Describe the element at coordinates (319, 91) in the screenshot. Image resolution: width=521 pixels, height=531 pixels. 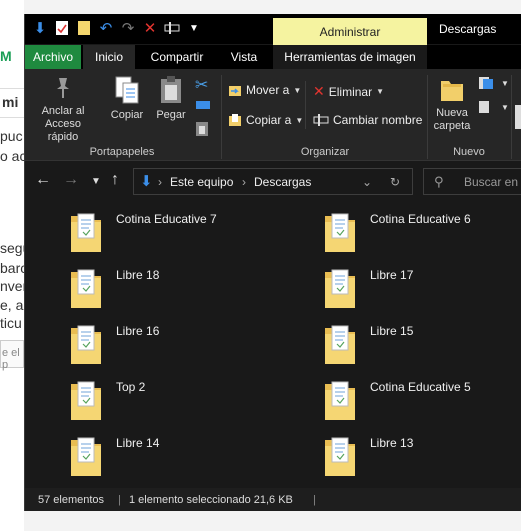
I see `delete-icon: ✕` at that location.